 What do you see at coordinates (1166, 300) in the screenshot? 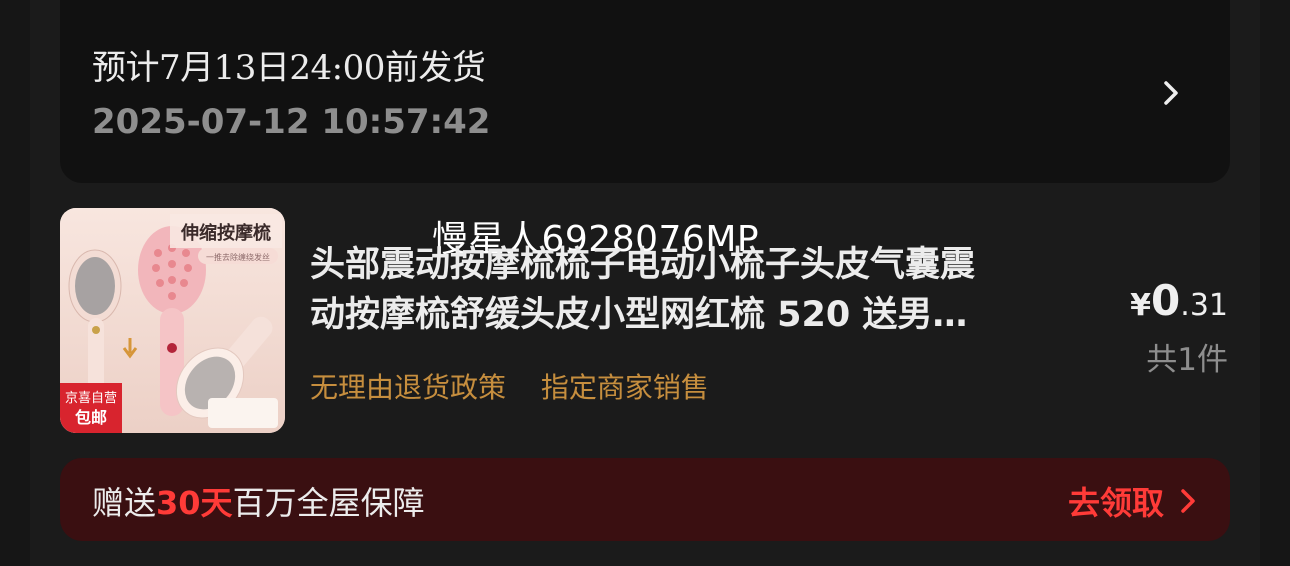
I see `price-integer: 0` at bounding box center [1166, 300].